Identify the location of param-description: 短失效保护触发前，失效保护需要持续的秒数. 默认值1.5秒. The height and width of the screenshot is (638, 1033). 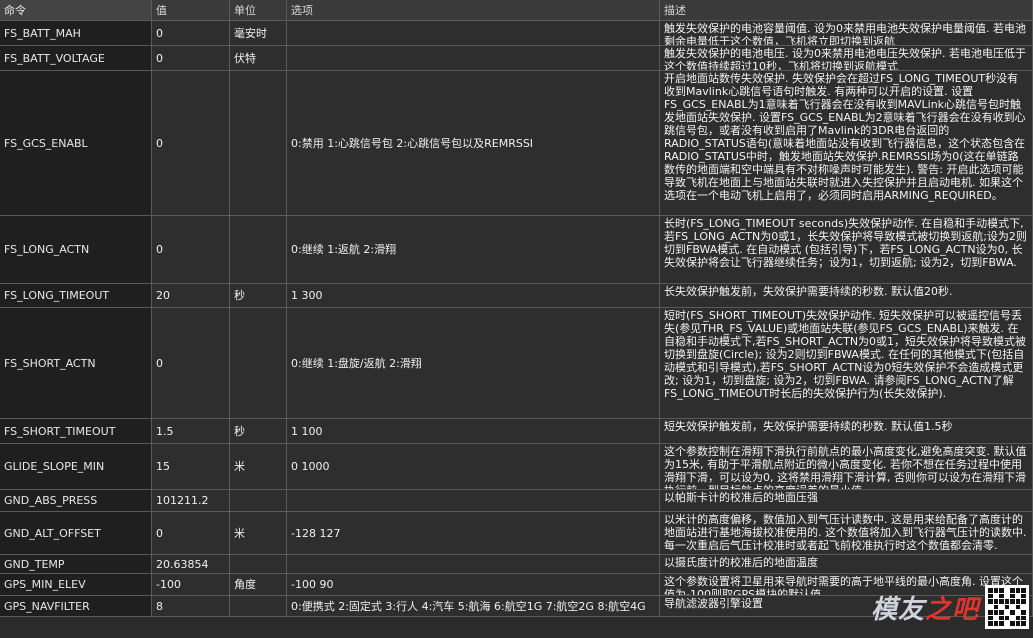
(846, 431).